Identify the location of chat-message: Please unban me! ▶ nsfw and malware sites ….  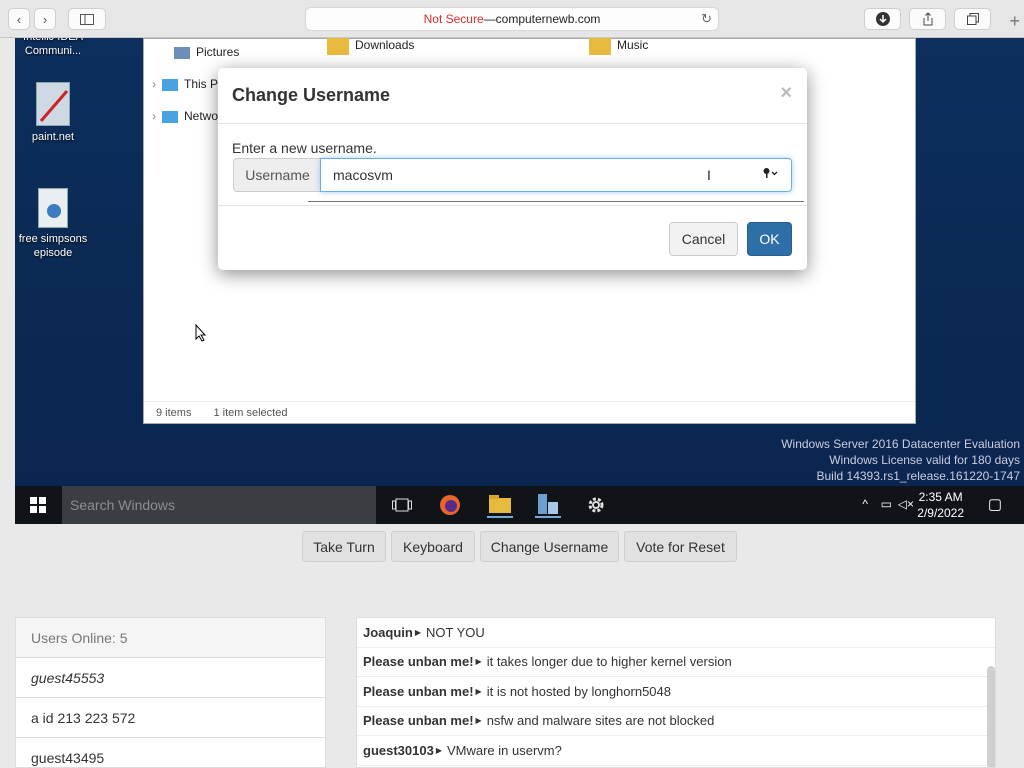
(676, 721).